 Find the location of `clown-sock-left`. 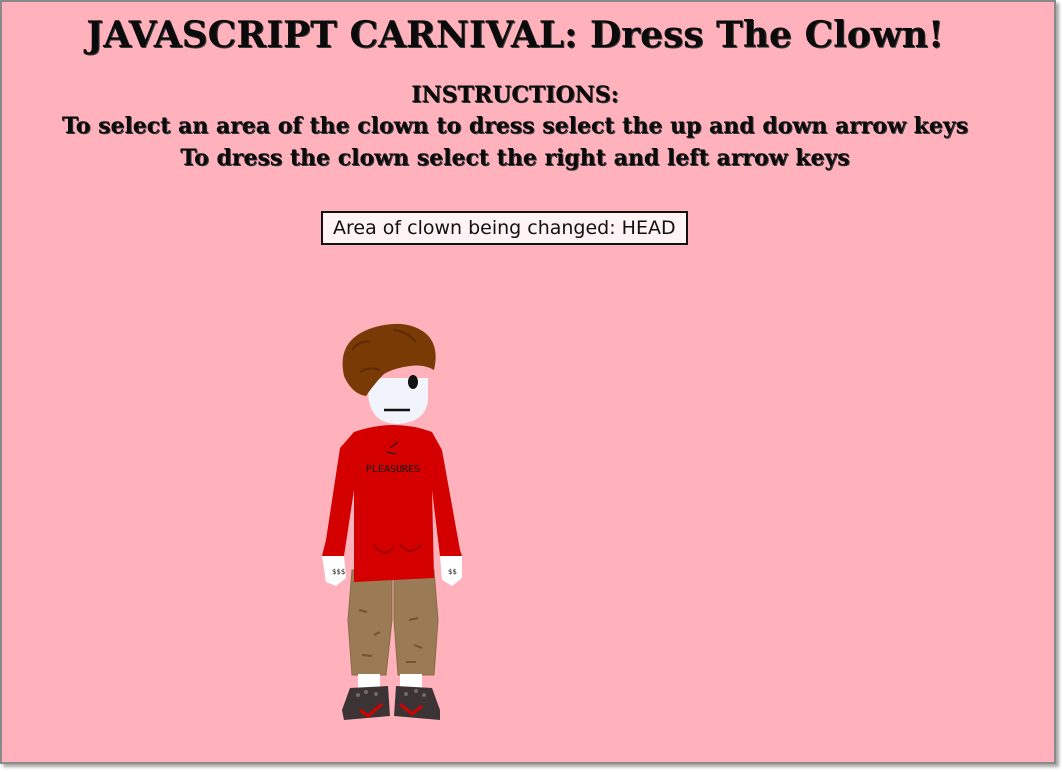

clown-sock-left is located at coordinates (369, 681).